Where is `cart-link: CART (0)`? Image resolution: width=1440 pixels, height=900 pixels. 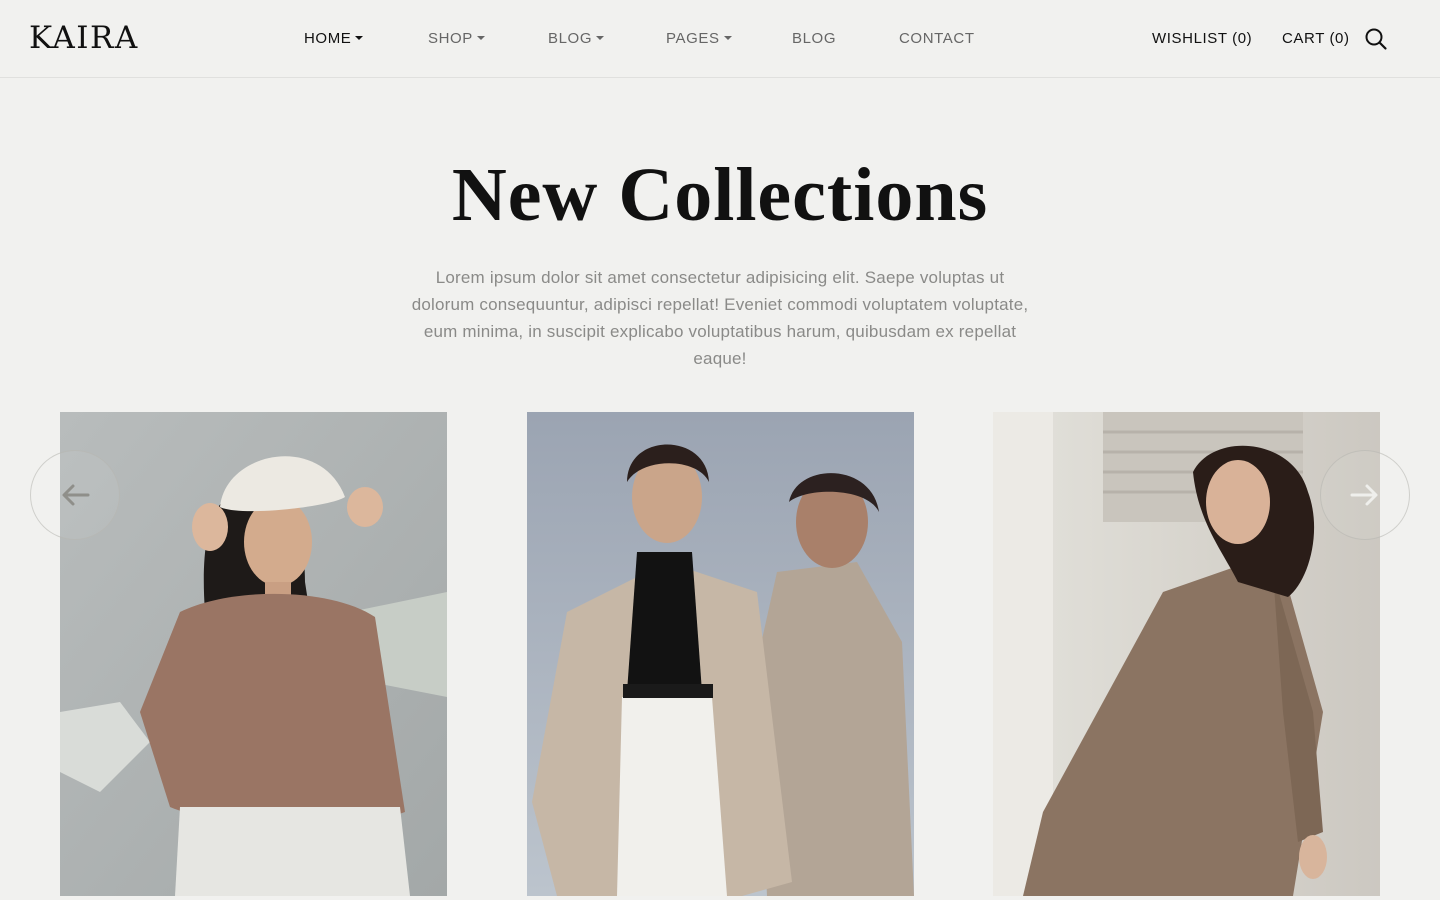
cart-link: CART (0) is located at coordinates (1316, 39).